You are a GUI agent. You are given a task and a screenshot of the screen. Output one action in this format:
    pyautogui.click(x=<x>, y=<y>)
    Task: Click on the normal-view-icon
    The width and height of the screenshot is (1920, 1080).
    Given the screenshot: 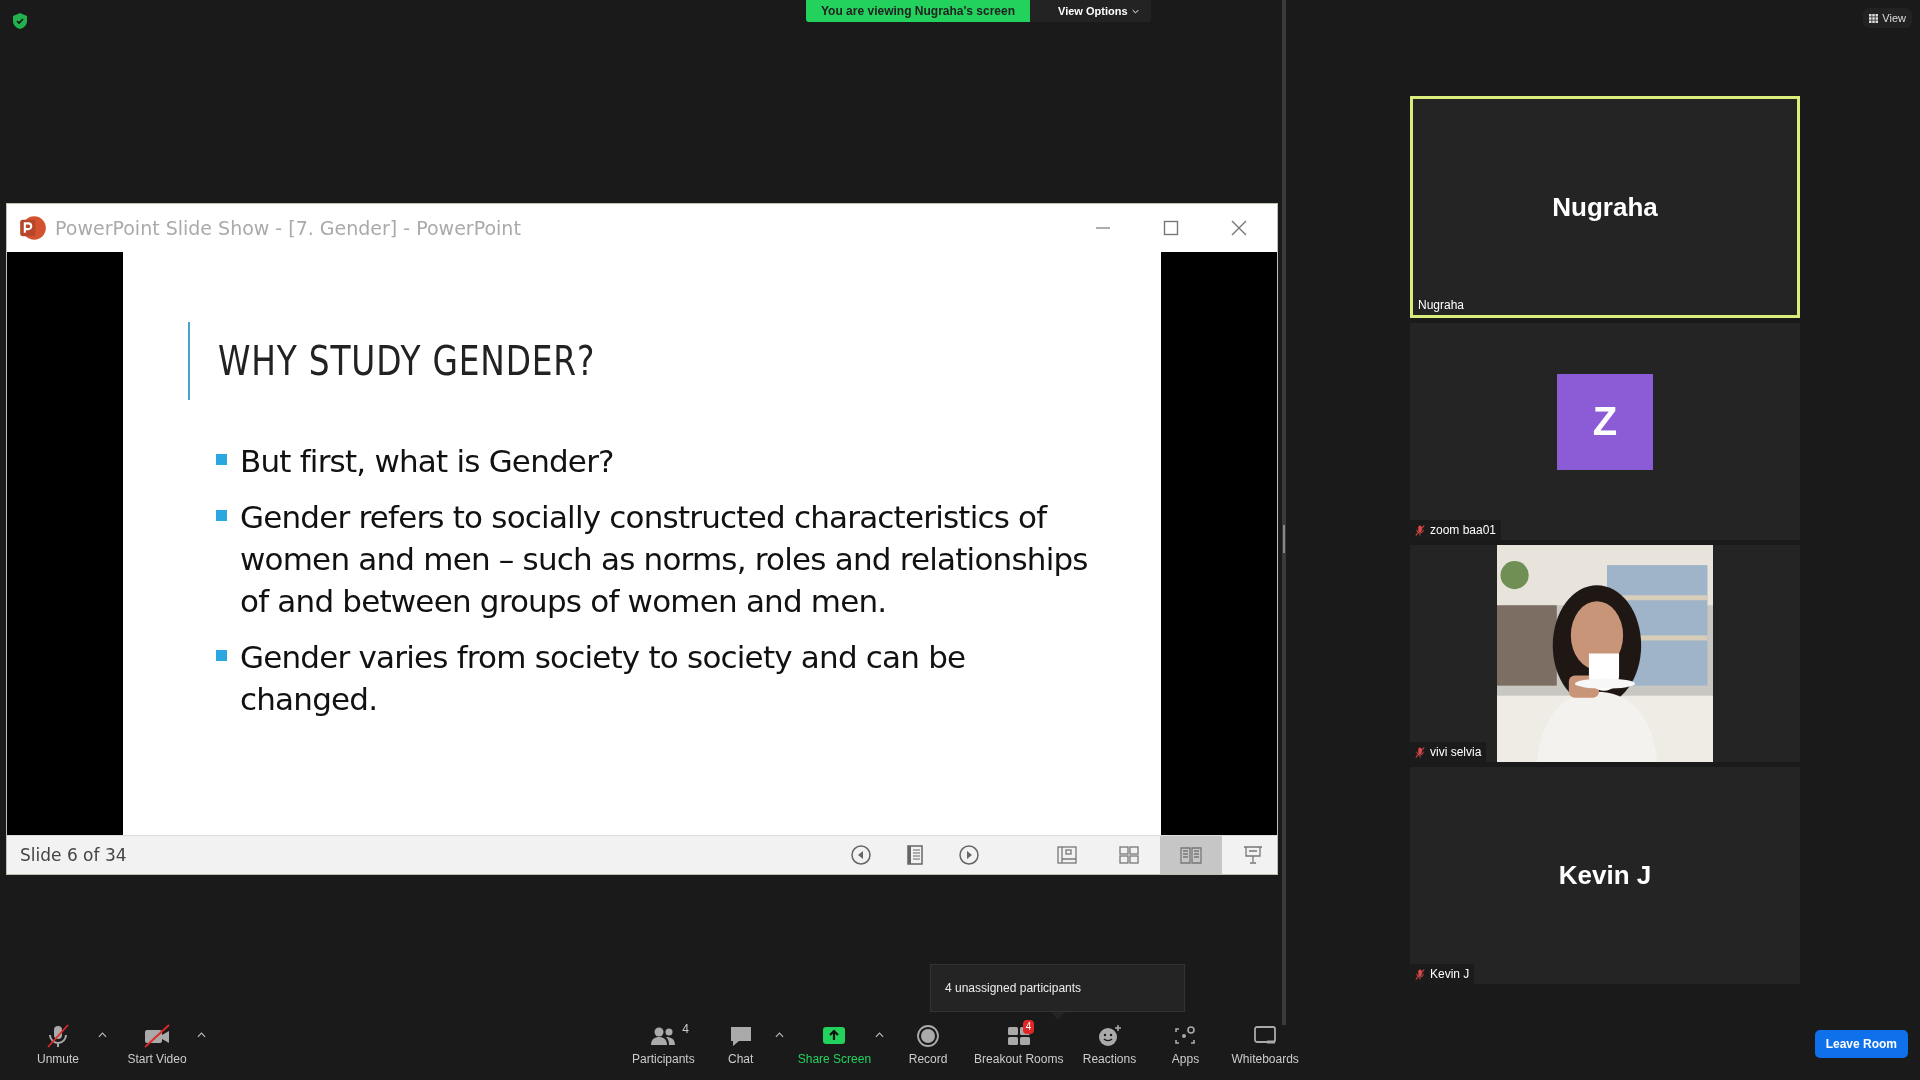 What is the action you would take?
    pyautogui.click(x=1067, y=855)
    